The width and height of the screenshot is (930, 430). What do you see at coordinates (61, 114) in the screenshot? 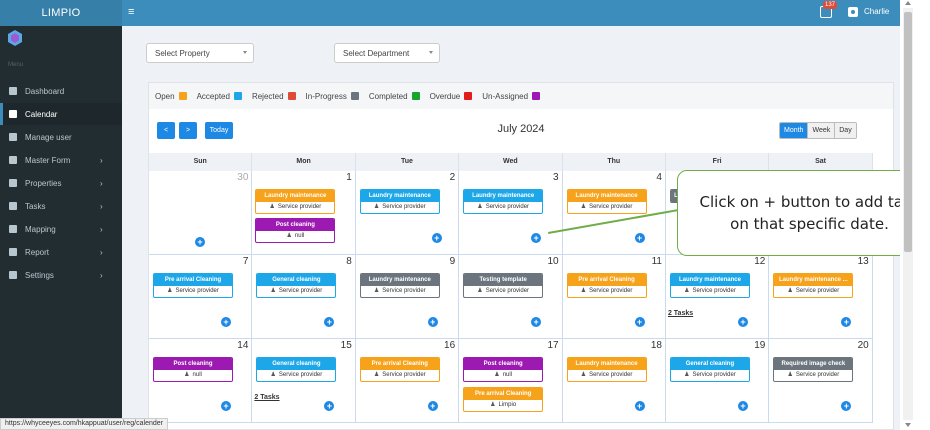
I see `sidebar-item-calendar: Calendar` at bounding box center [61, 114].